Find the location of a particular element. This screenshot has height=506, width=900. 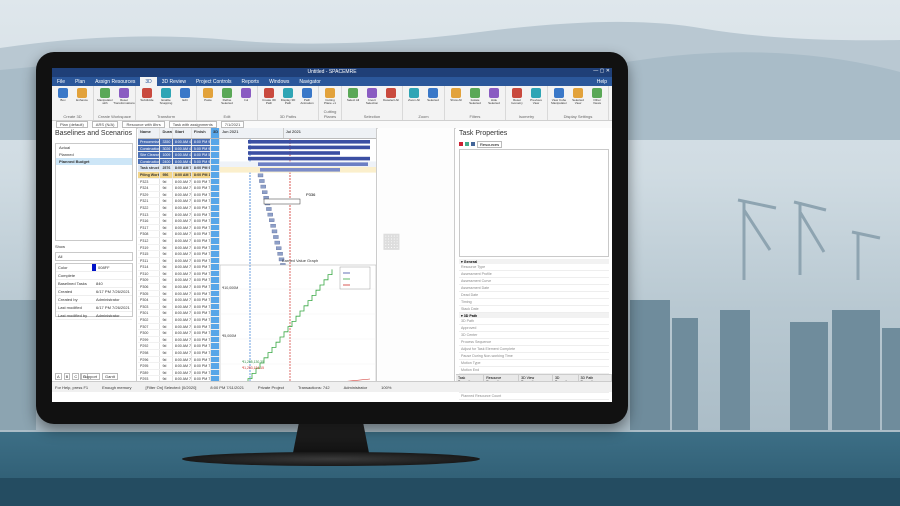

table-row: P3159d8:00 AM 7/9/20218:00 PM 7/10/2021 is located at coordinates (179, 254).